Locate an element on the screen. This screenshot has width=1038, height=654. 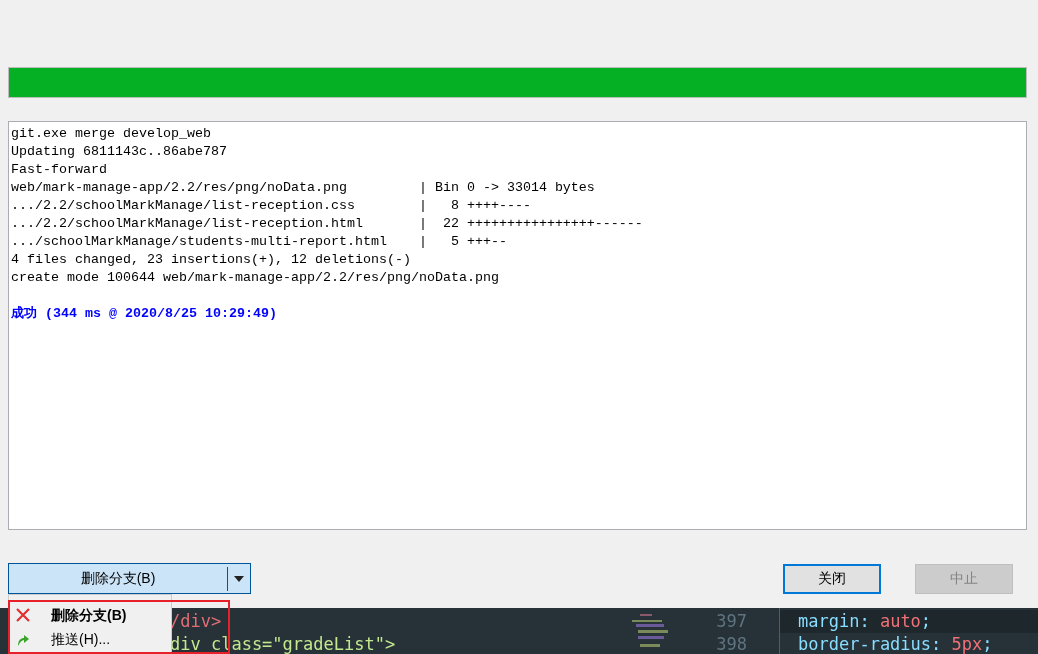
cross-icon is located at coordinates (23, 615).